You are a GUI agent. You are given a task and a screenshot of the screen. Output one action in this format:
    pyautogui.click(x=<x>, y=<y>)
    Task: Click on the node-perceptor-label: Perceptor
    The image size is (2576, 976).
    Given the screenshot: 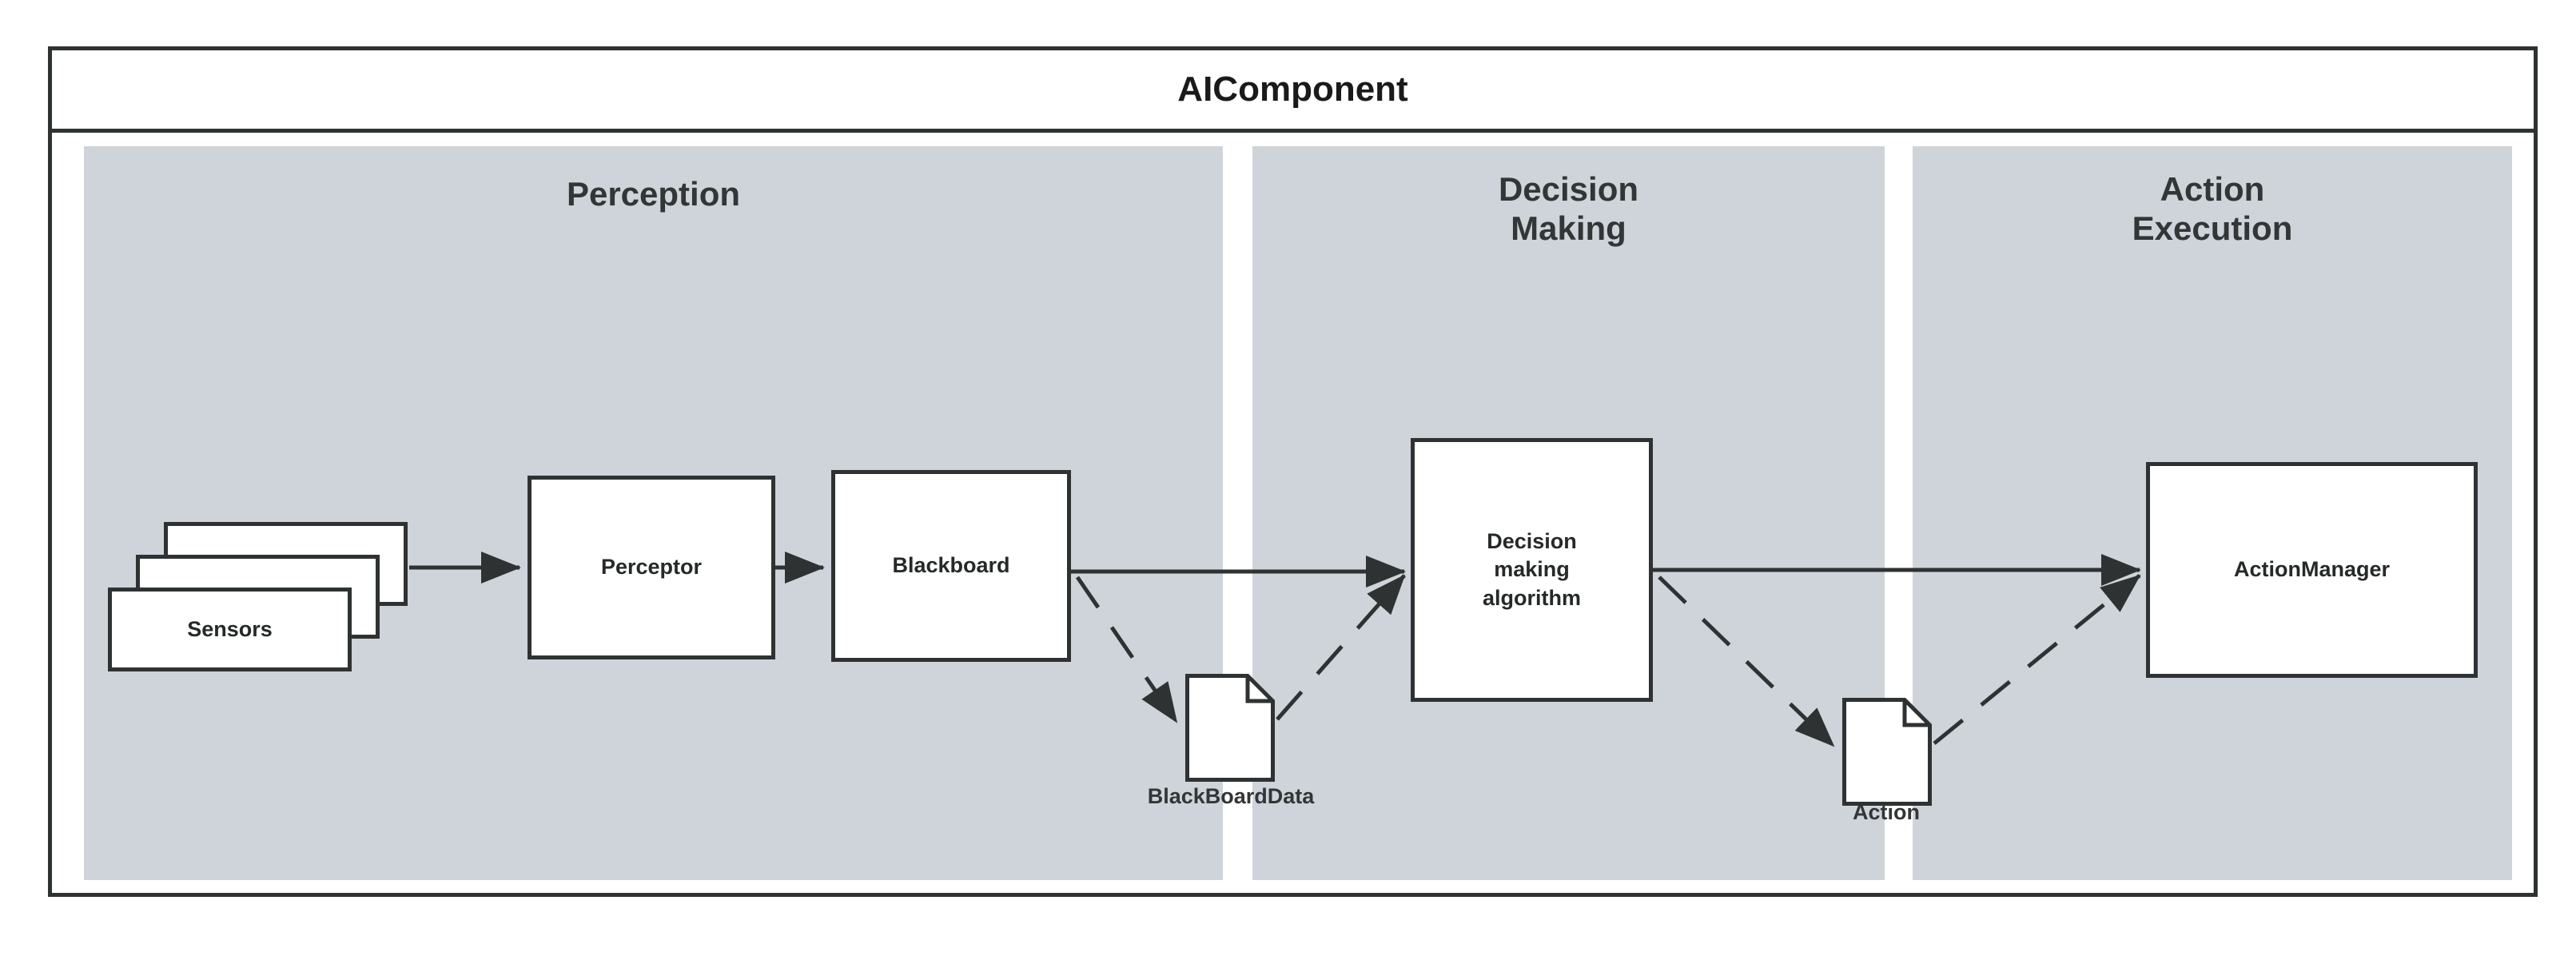 What is the action you would take?
    pyautogui.click(x=651, y=567)
    